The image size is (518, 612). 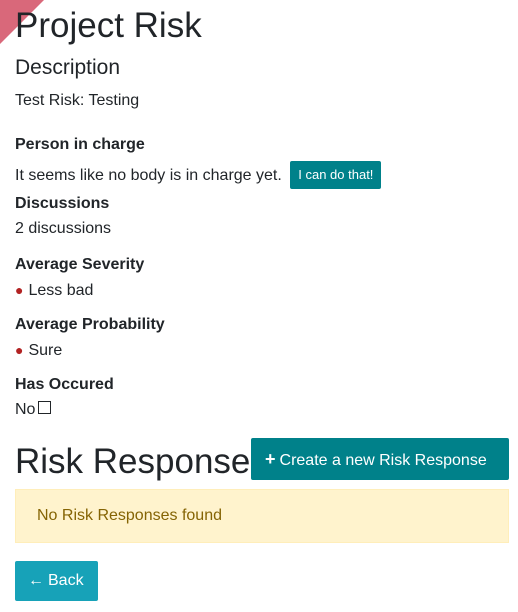 What do you see at coordinates (80, 264) in the screenshot?
I see `average-severity-label: Average Severity` at bounding box center [80, 264].